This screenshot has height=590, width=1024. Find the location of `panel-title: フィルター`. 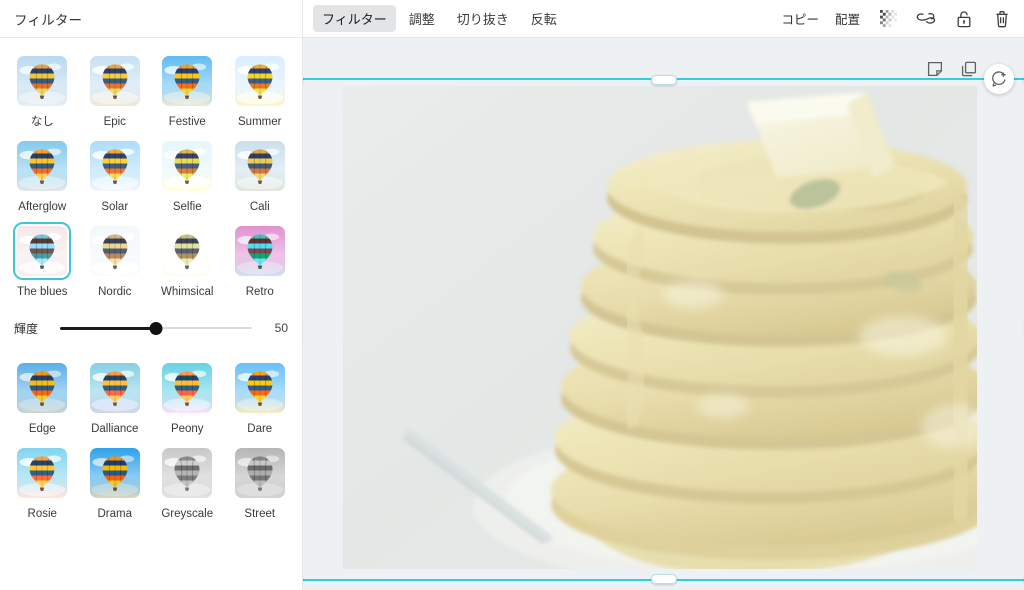

panel-title: フィルター is located at coordinates (48, 20).